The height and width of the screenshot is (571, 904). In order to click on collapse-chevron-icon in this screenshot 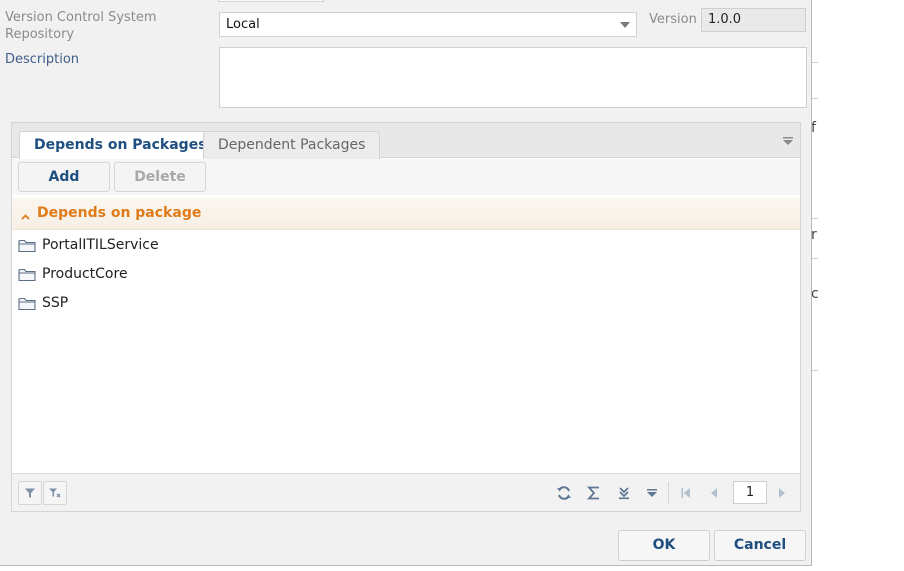, I will do `click(25, 216)`.